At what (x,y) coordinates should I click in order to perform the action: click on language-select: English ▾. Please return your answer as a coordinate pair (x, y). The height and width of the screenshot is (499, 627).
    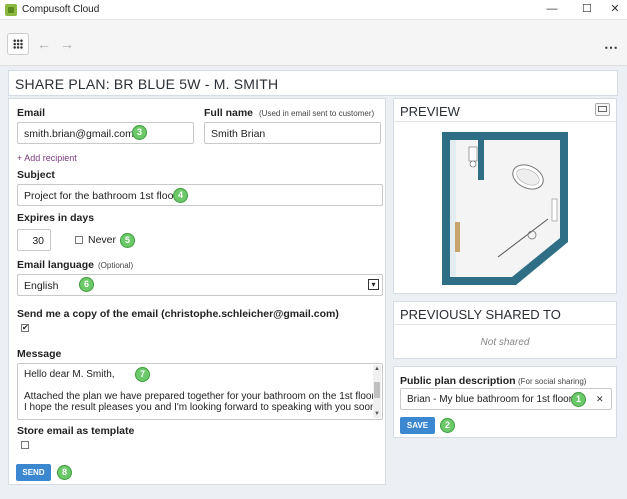
    Looking at the image, I should click on (200, 285).